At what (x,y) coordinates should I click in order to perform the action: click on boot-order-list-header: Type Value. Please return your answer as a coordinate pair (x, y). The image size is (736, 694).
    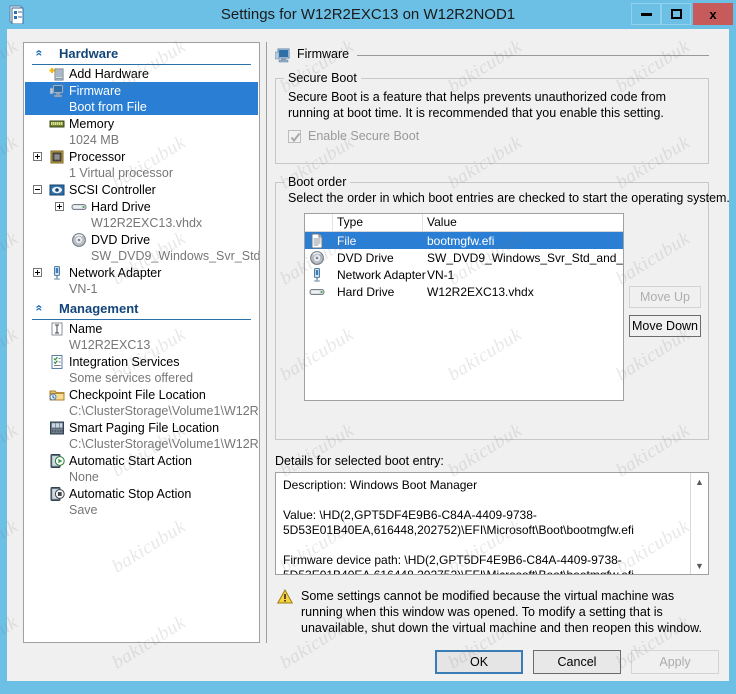
    Looking at the image, I should click on (464, 223).